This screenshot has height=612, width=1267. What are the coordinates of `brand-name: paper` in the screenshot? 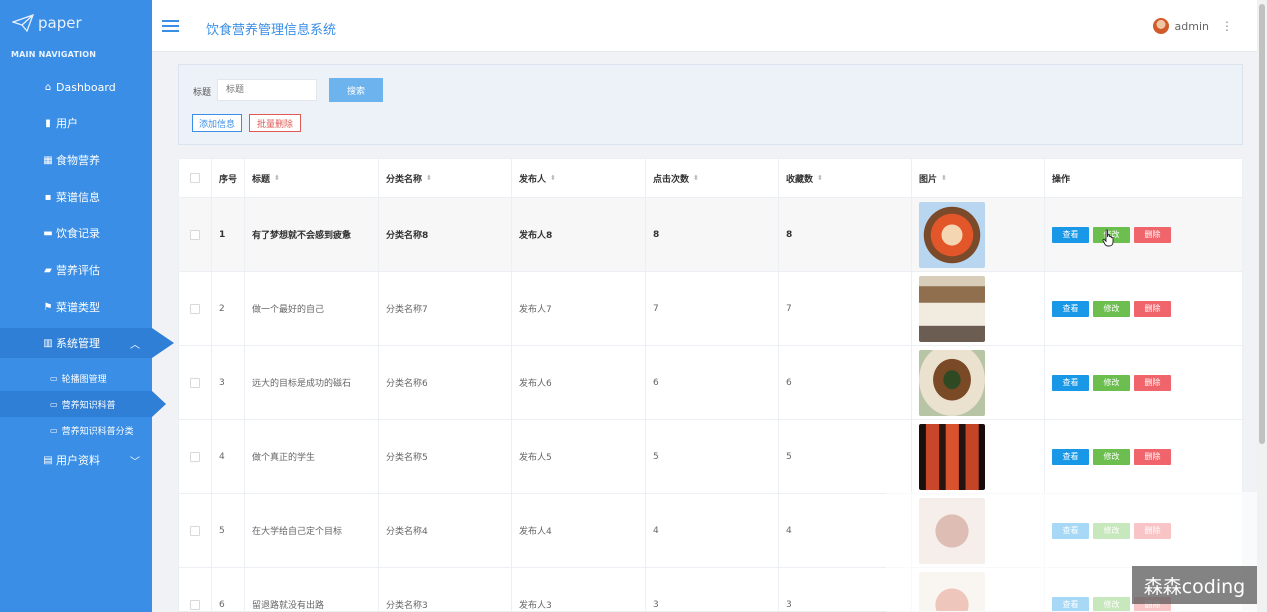 It's located at (60, 23).